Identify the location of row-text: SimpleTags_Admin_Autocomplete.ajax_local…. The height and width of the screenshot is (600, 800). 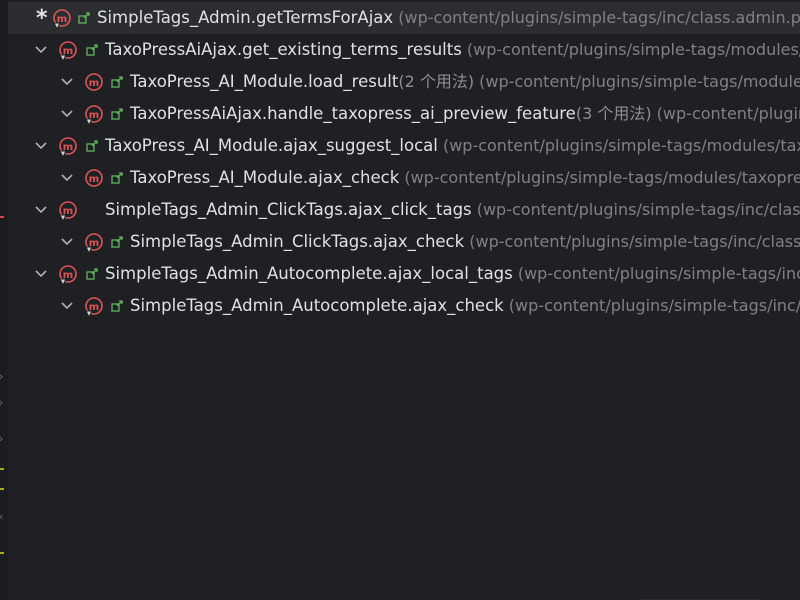
(452, 274).